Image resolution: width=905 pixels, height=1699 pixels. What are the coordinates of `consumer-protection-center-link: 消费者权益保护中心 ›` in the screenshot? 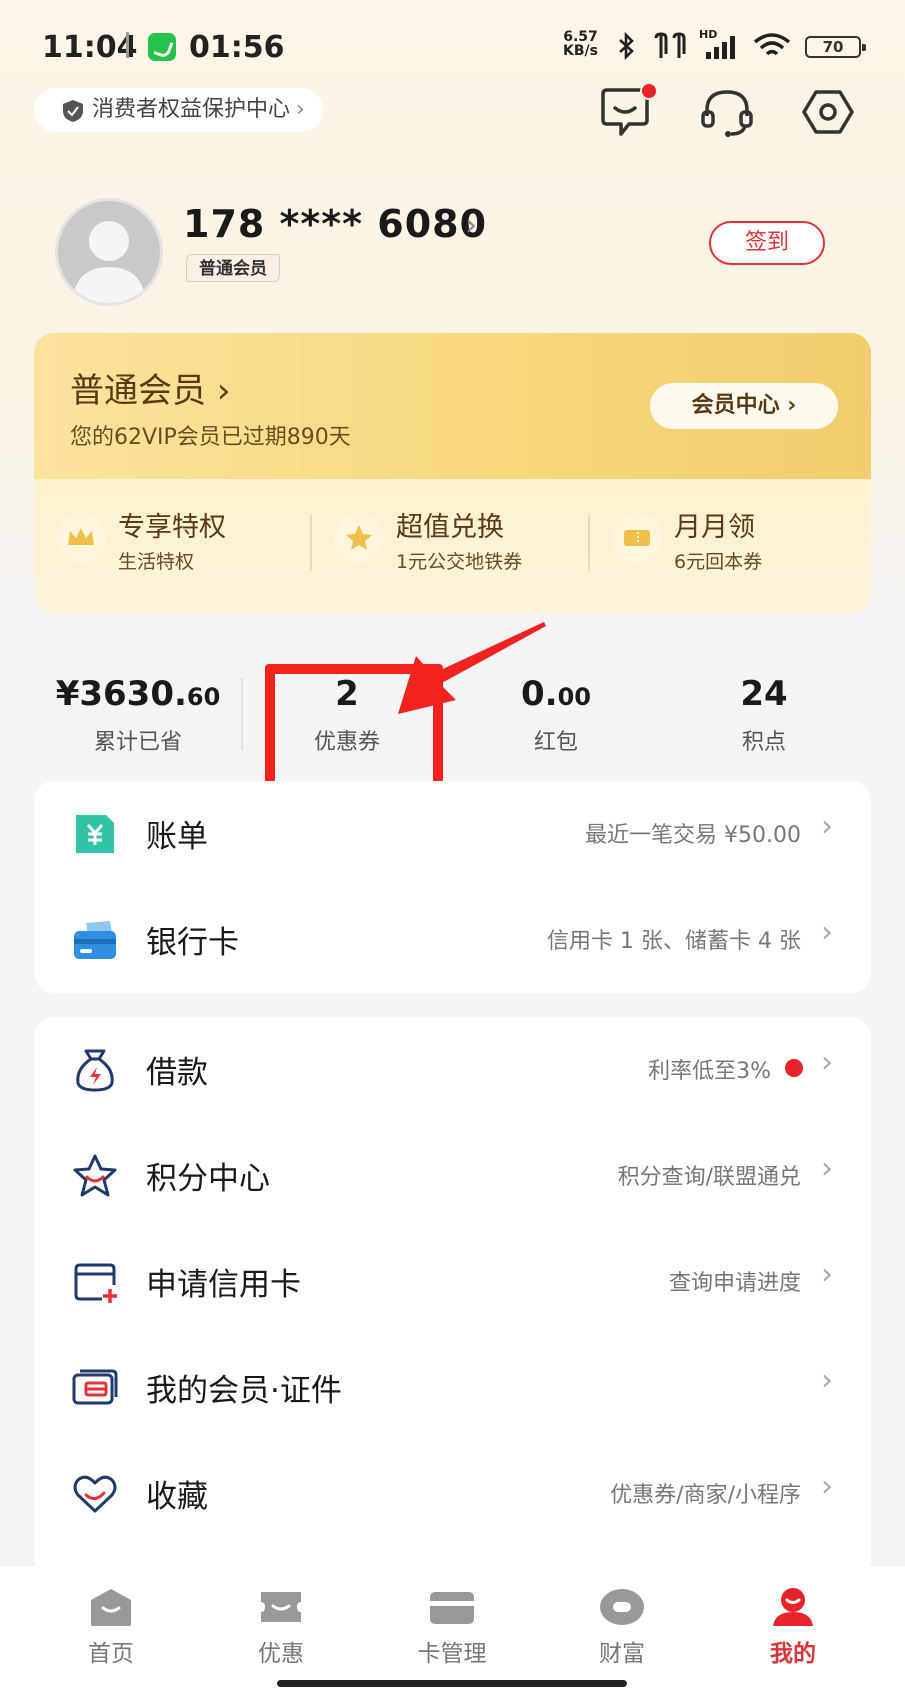 It's located at (178, 110).